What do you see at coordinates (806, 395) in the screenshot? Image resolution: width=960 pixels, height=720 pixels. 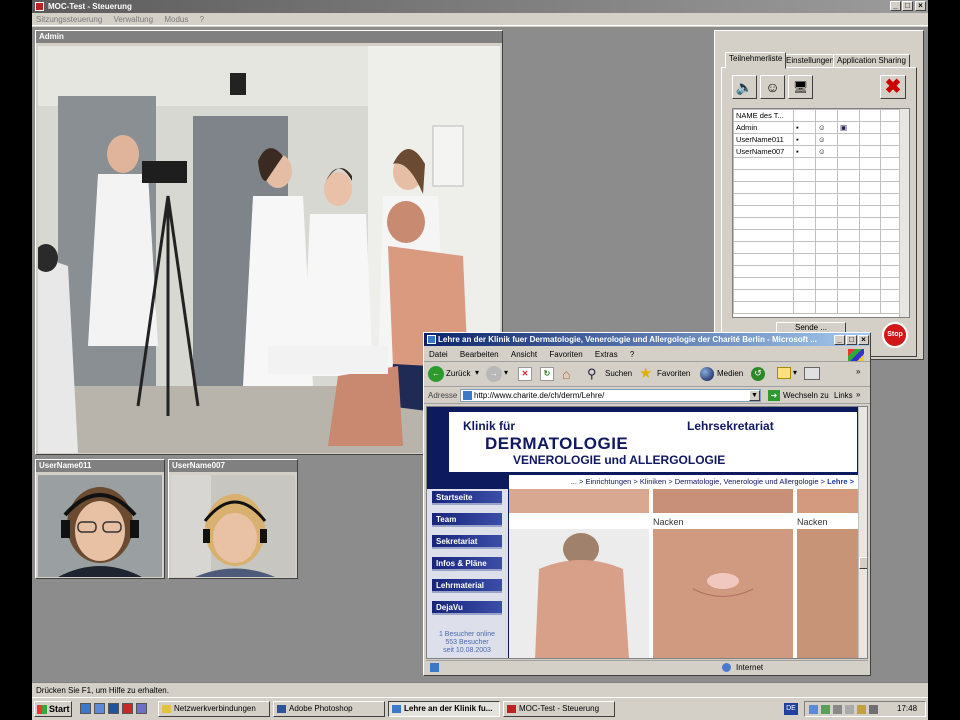 I see `go-button: Wechseln zu` at bounding box center [806, 395].